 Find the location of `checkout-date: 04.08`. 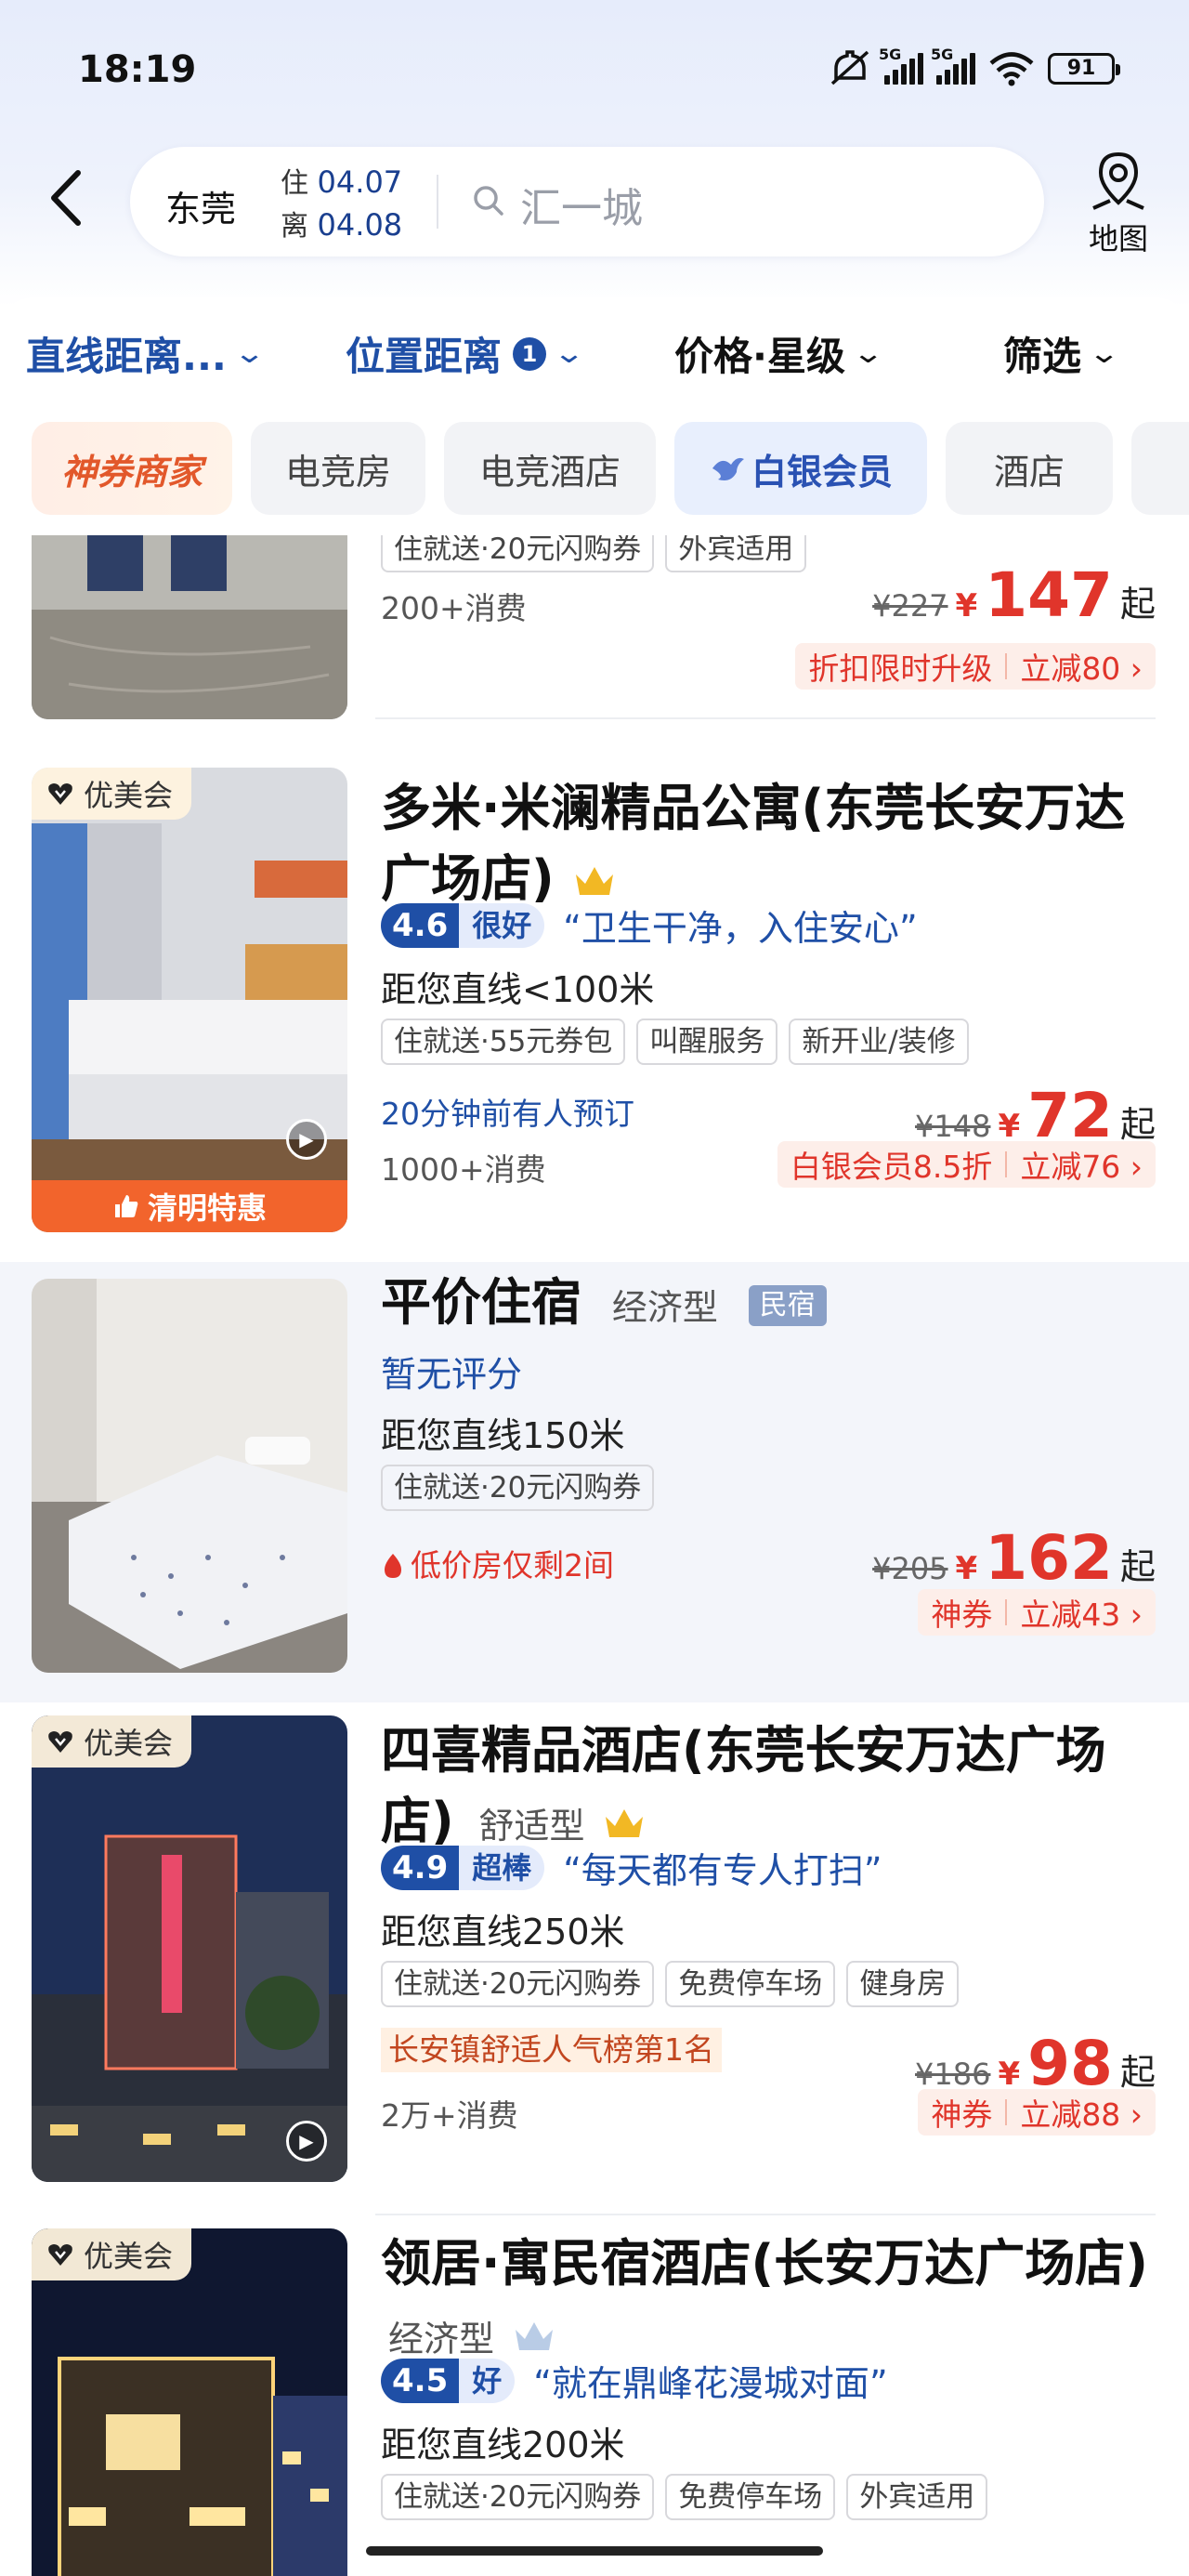

checkout-date: 04.08 is located at coordinates (360, 225).